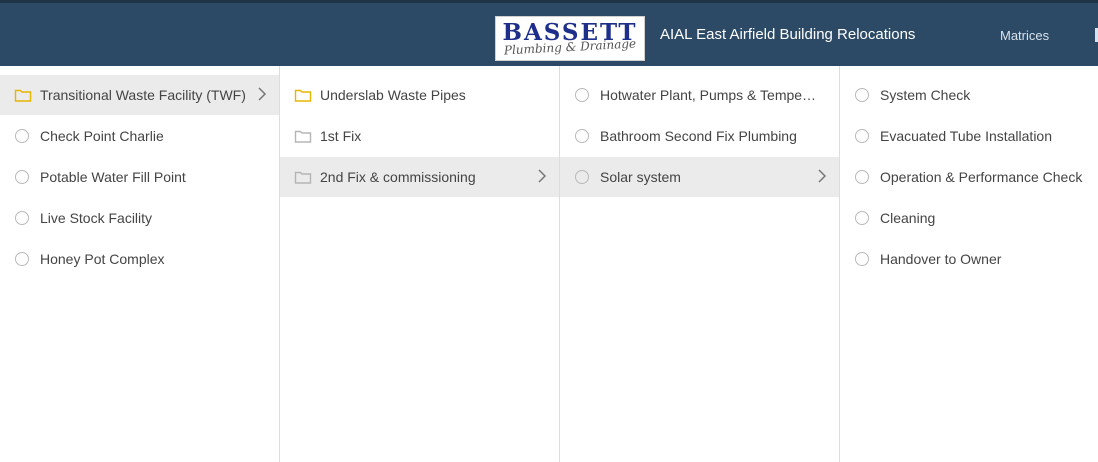 The width and height of the screenshot is (1098, 462). What do you see at coordinates (419, 136) in the screenshot?
I see `tree-item-1st-fix: 1st Fix` at bounding box center [419, 136].